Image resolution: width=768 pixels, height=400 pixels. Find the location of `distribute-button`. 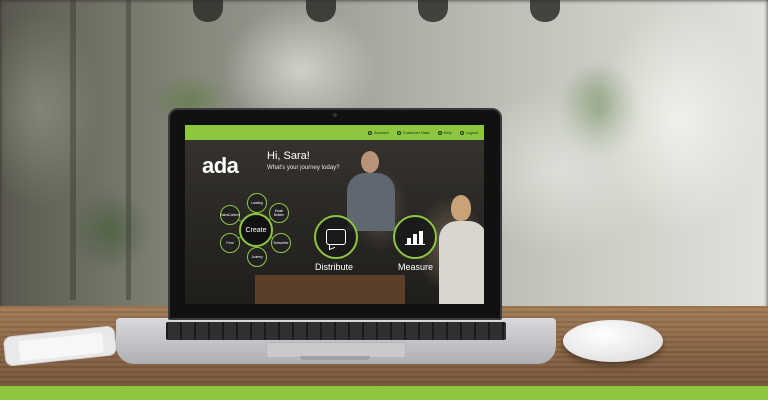

distribute-button is located at coordinates (336, 237).